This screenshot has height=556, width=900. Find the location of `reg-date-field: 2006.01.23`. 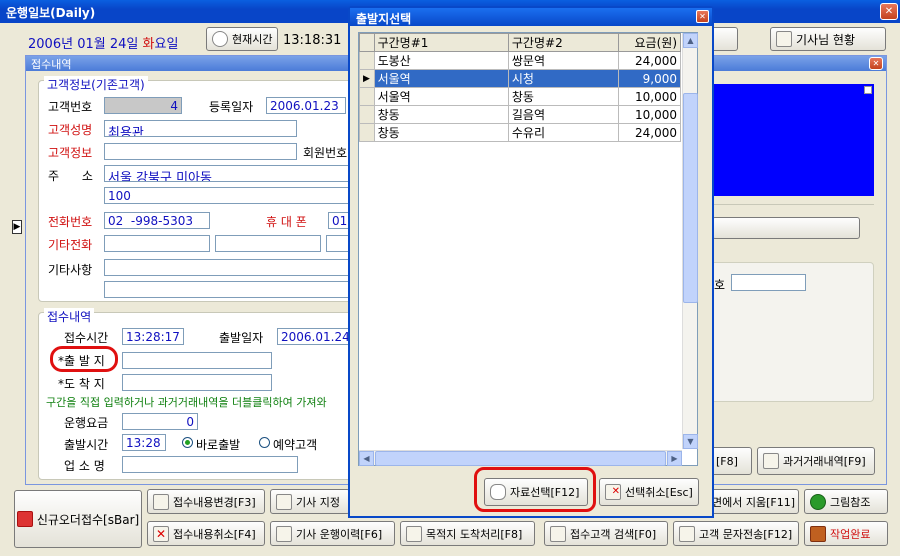

reg-date-field: 2006.01.23 is located at coordinates (306, 105).